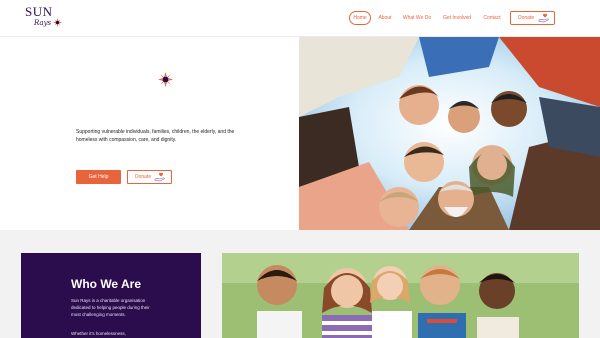  Describe the element at coordinates (43, 23) in the screenshot. I see `logo-text-bottom: Rays` at that location.